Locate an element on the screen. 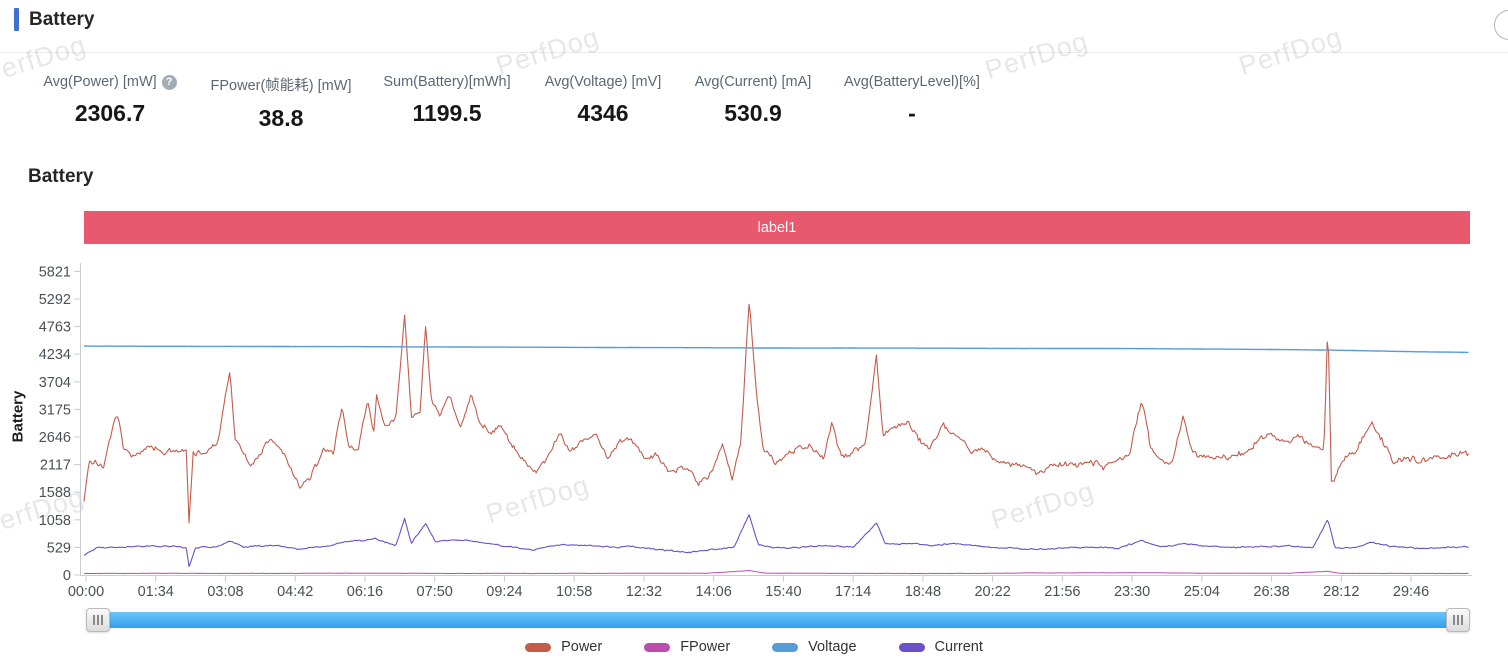 This screenshot has height=671, width=1508. y-tick-label: 2117 is located at coordinates (55, 466).